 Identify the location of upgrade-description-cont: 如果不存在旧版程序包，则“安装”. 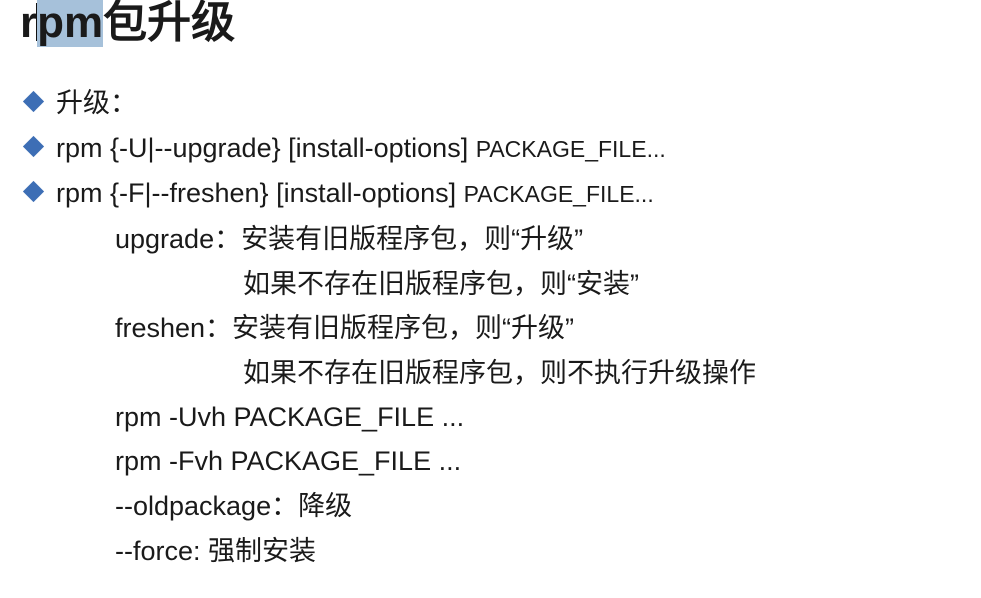
(441, 284).